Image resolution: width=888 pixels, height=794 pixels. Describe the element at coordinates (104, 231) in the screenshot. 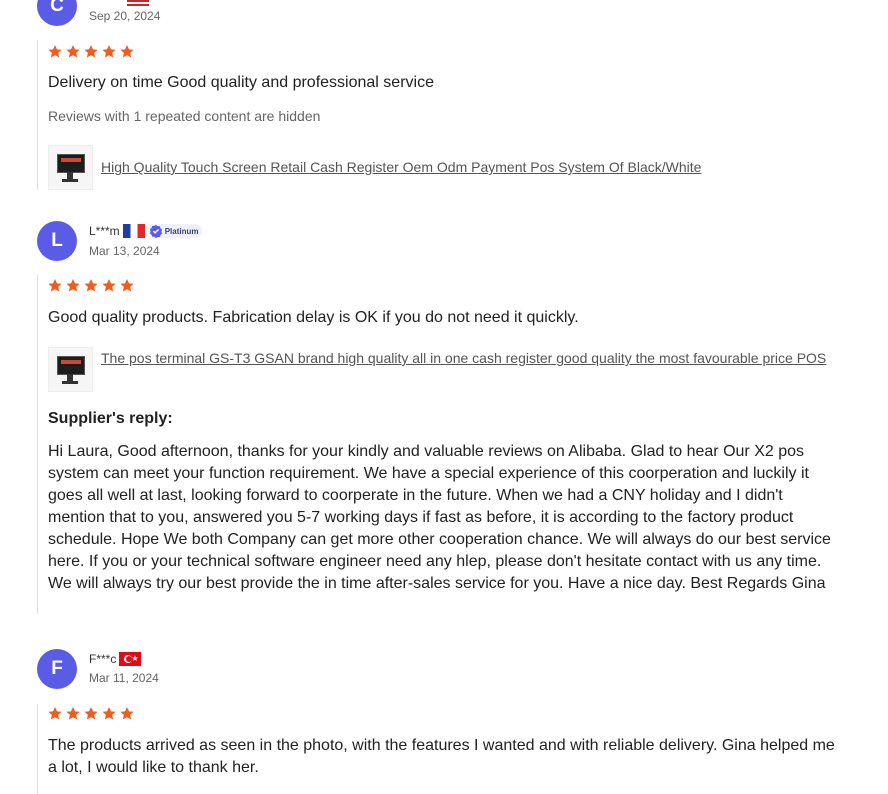

I see `reviewer-name: L***m` at that location.